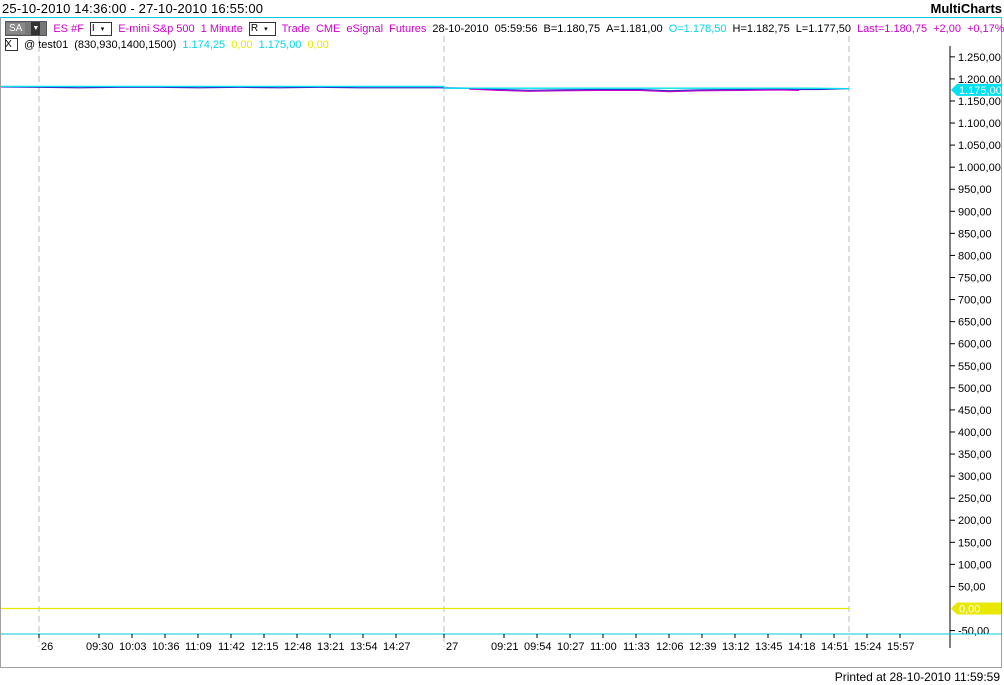 The width and height of the screenshot is (1004, 685). What do you see at coordinates (975, 455) in the screenshot?
I see `y-tick-label: 350,00` at bounding box center [975, 455].